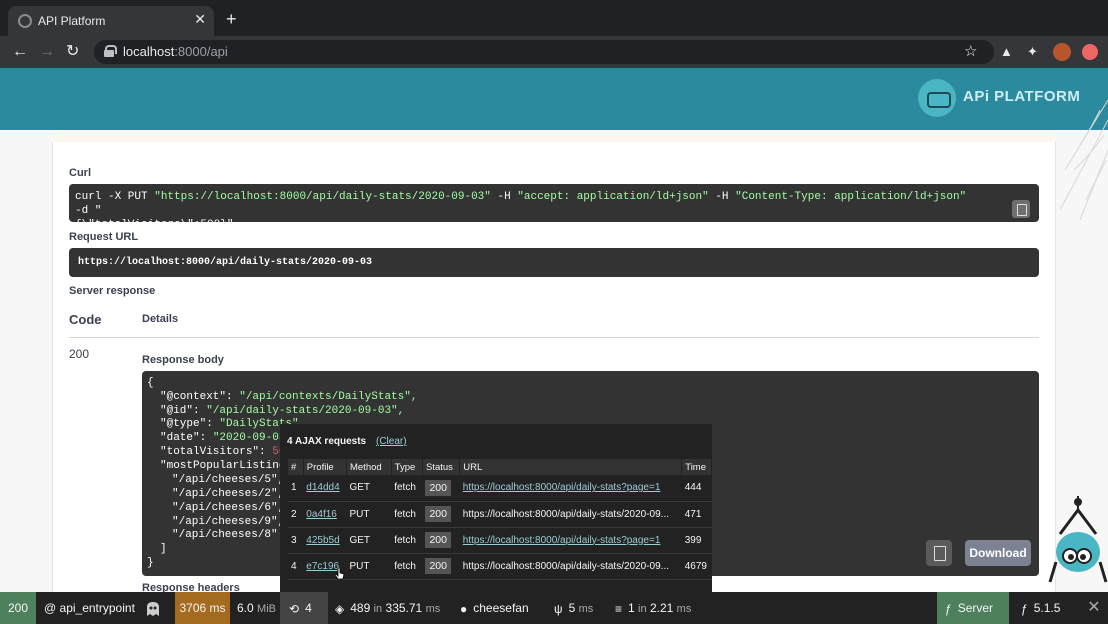 The image size is (1108, 624). I want to click on new-tab-icon: +, so click(231, 19).